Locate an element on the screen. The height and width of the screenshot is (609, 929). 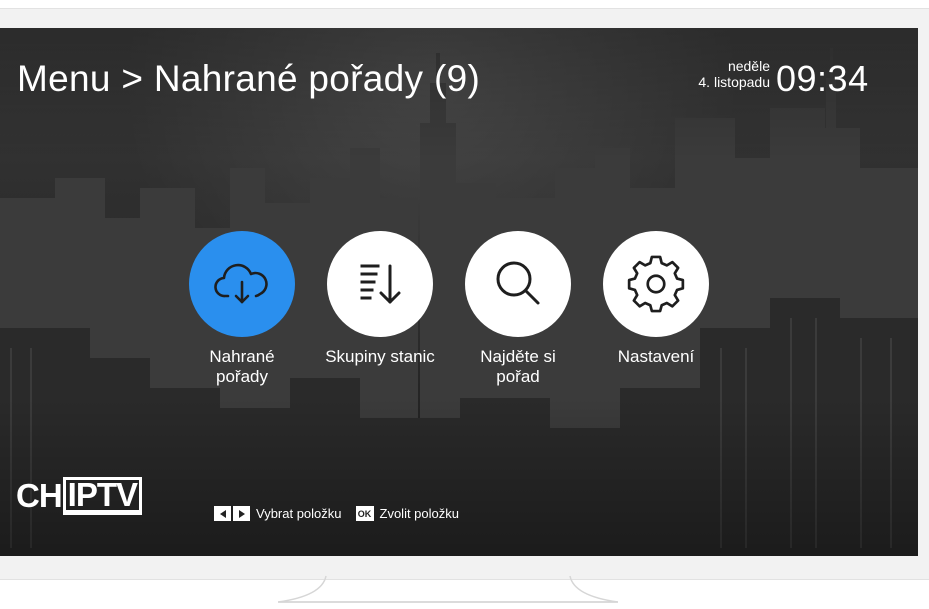
hint-confirm-label: Zvolit položku is located at coordinates (419, 513).